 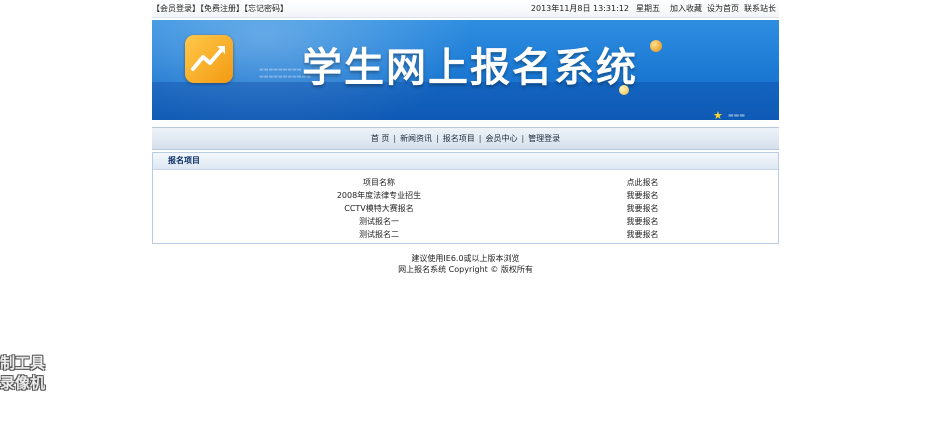 I want to click on project-name: 测试报名二, so click(x=379, y=234).